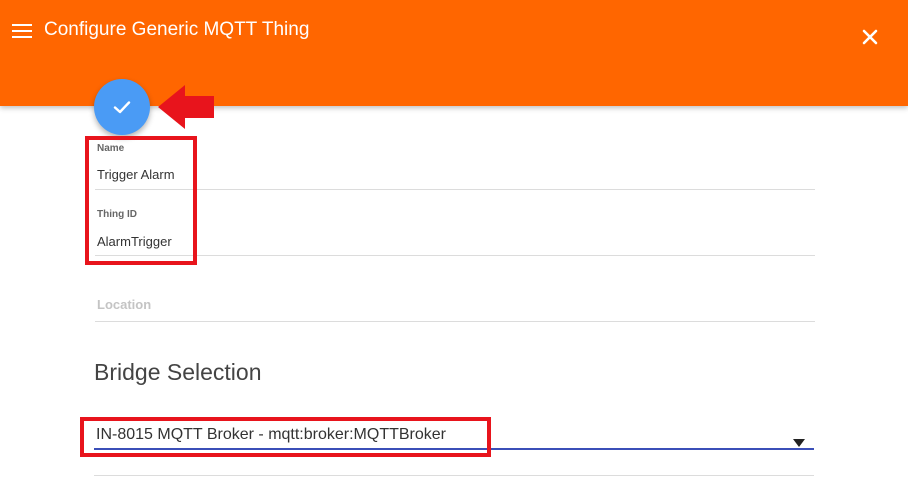  I want to click on bridge-section-title: Bridge Selection, so click(178, 372).